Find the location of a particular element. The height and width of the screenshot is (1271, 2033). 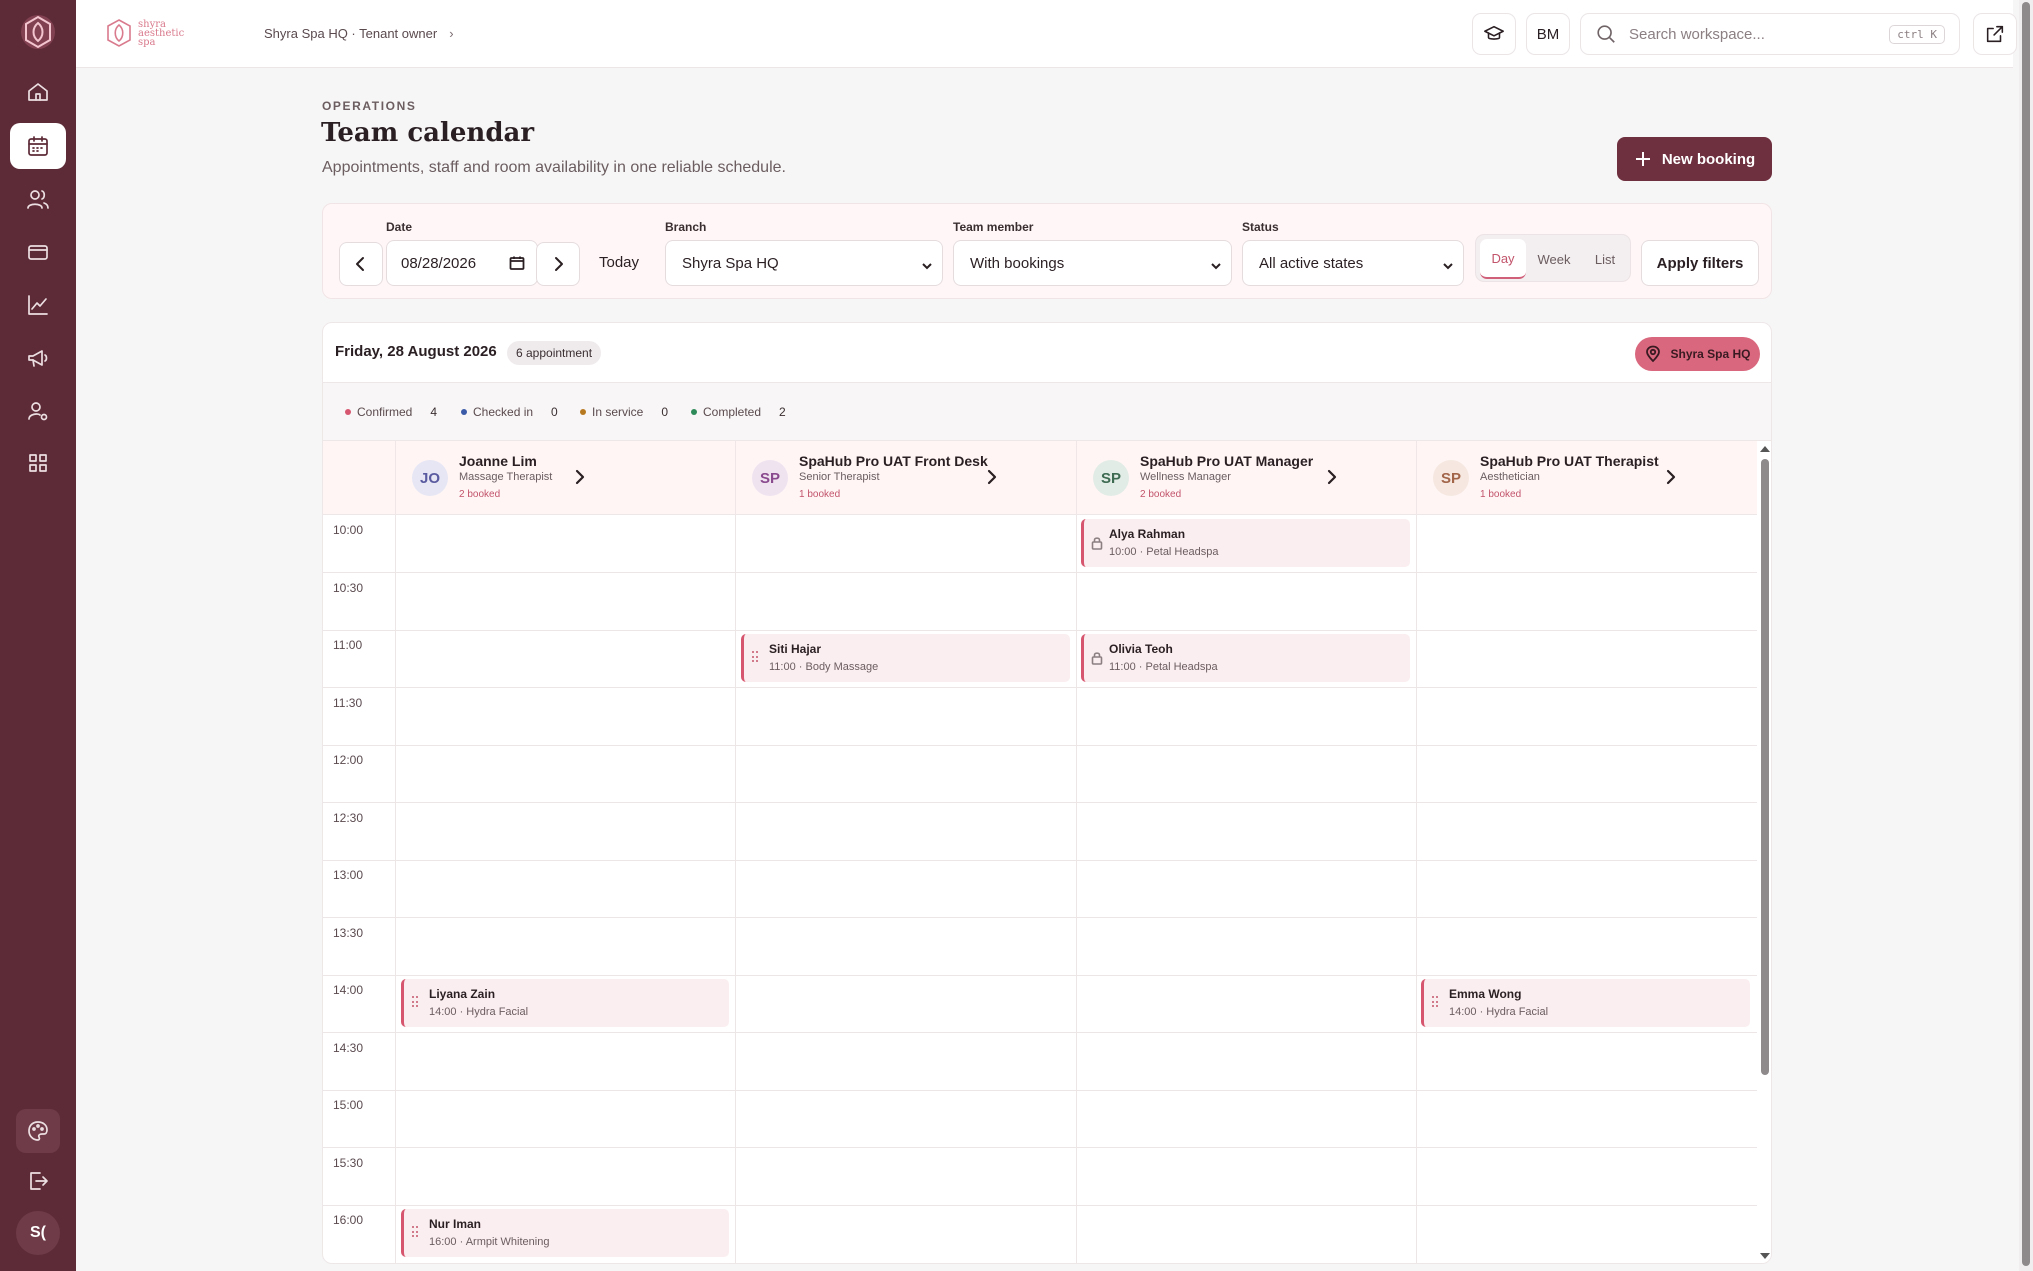

calendar-icon is located at coordinates (38, 146).